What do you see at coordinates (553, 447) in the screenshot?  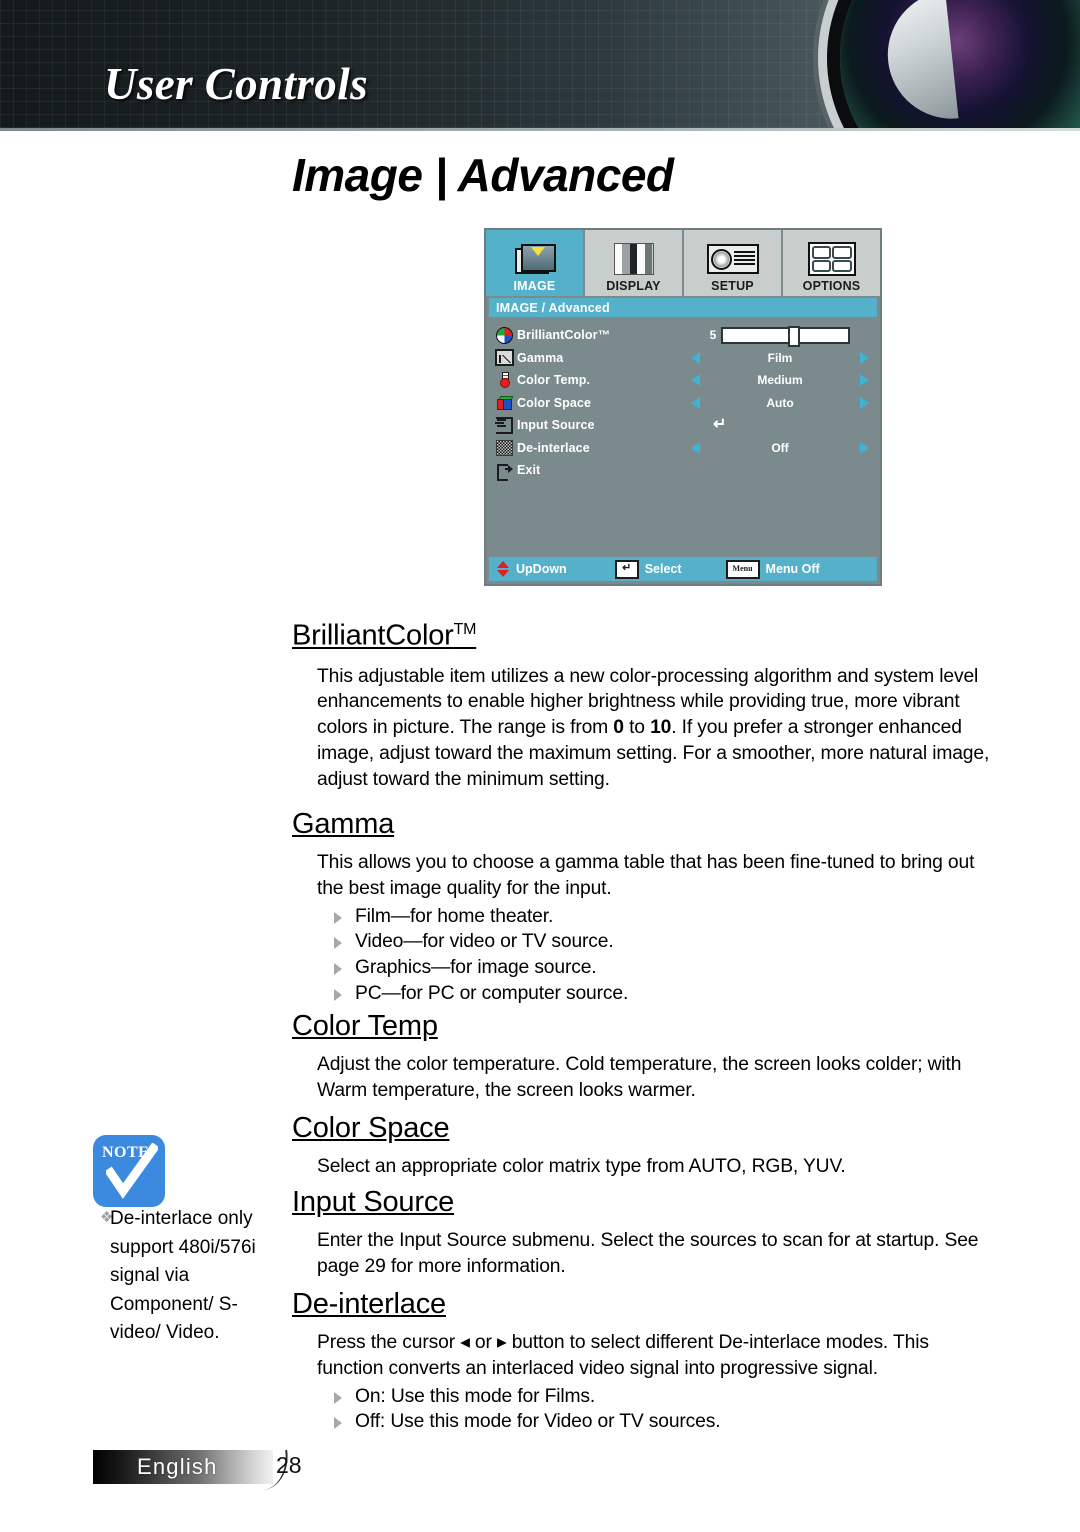 I see `osd-row-de-interlace-label: De-interlace` at bounding box center [553, 447].